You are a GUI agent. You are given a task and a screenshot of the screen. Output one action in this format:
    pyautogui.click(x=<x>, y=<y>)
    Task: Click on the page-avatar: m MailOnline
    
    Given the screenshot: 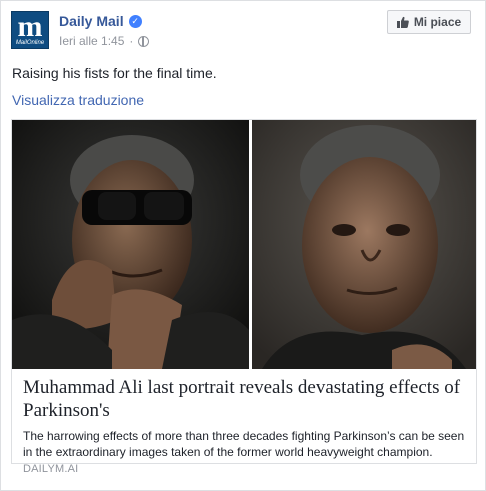 What is the action you would take?
    pyautogui.click(x=30, y=30)
    